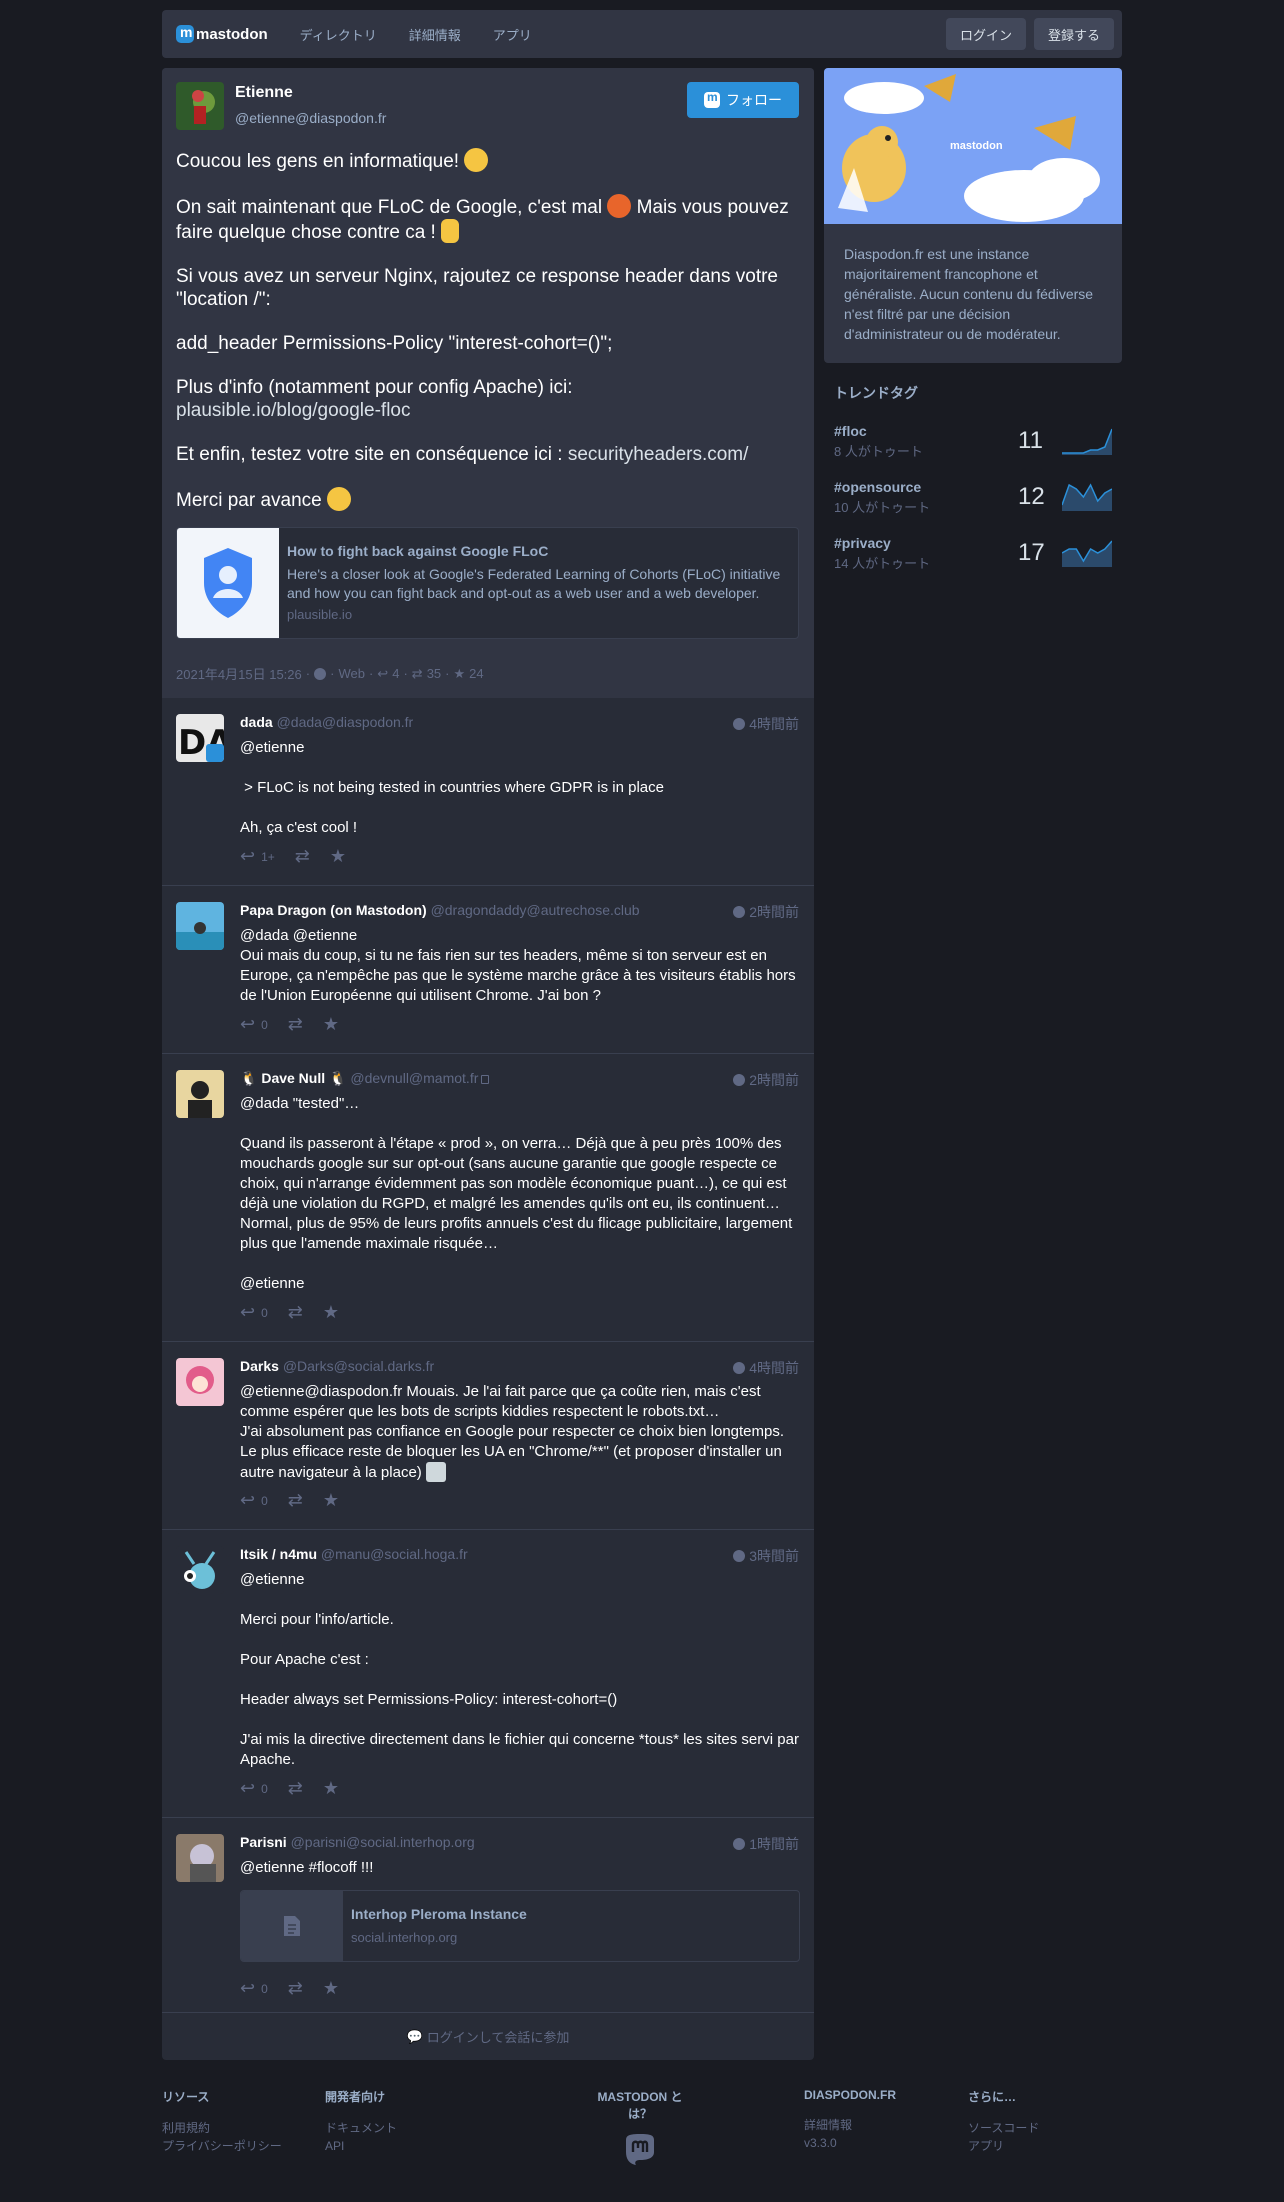  I want to click on nav-about: 詳細情報, so click(435, 34).